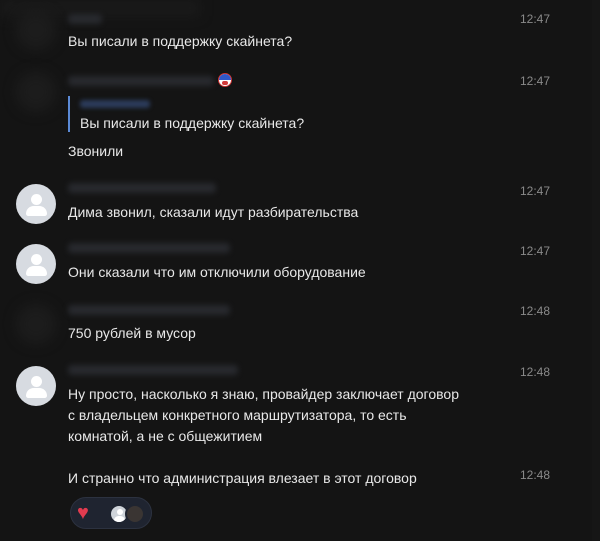 The width and height of the screenshot is (600, 541). I want to click on badge-icon, so click(225, 80).